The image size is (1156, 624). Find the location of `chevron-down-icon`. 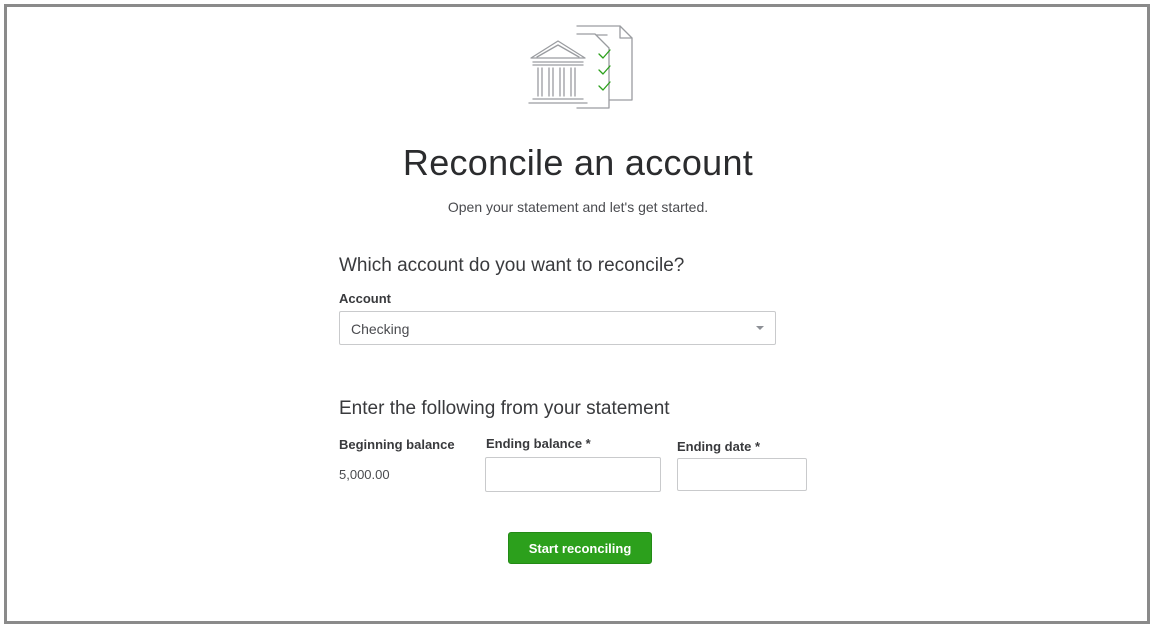

chevron-down-icon is located at coordinates (760, 328).